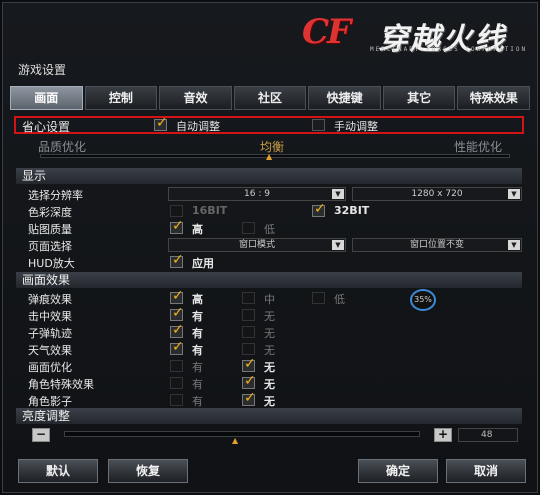 The image size is (540, 495). I want to click on texture-low-checkbox, so click(248, 228).